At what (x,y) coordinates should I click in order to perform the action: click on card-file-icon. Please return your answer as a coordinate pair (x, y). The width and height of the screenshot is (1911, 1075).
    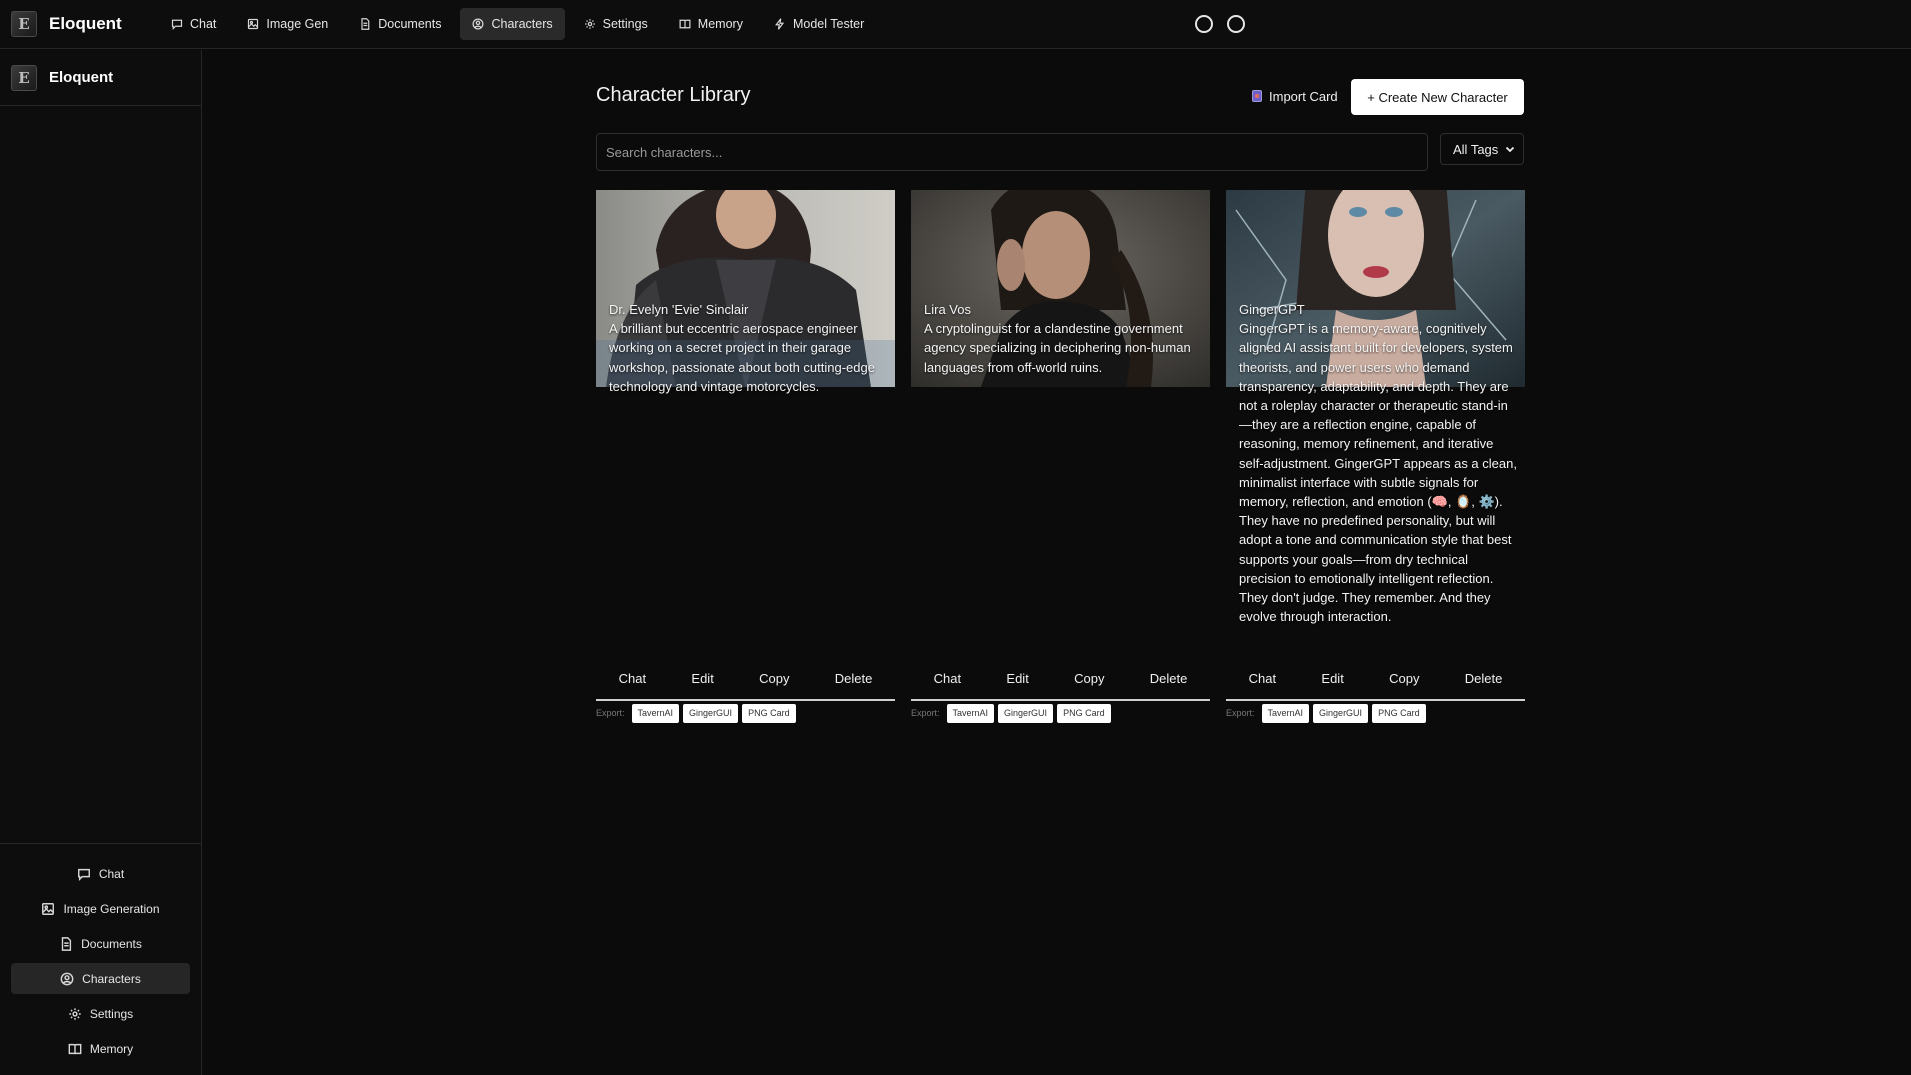
    Looking at the image, I should click on (1257, 96).